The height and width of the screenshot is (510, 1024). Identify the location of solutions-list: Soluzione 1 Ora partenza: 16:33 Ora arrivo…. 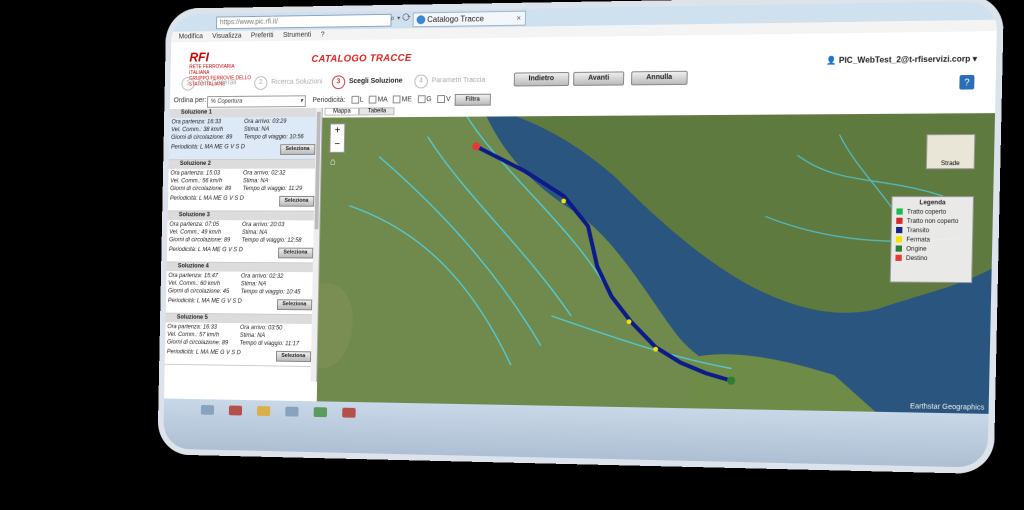
(243, 244).